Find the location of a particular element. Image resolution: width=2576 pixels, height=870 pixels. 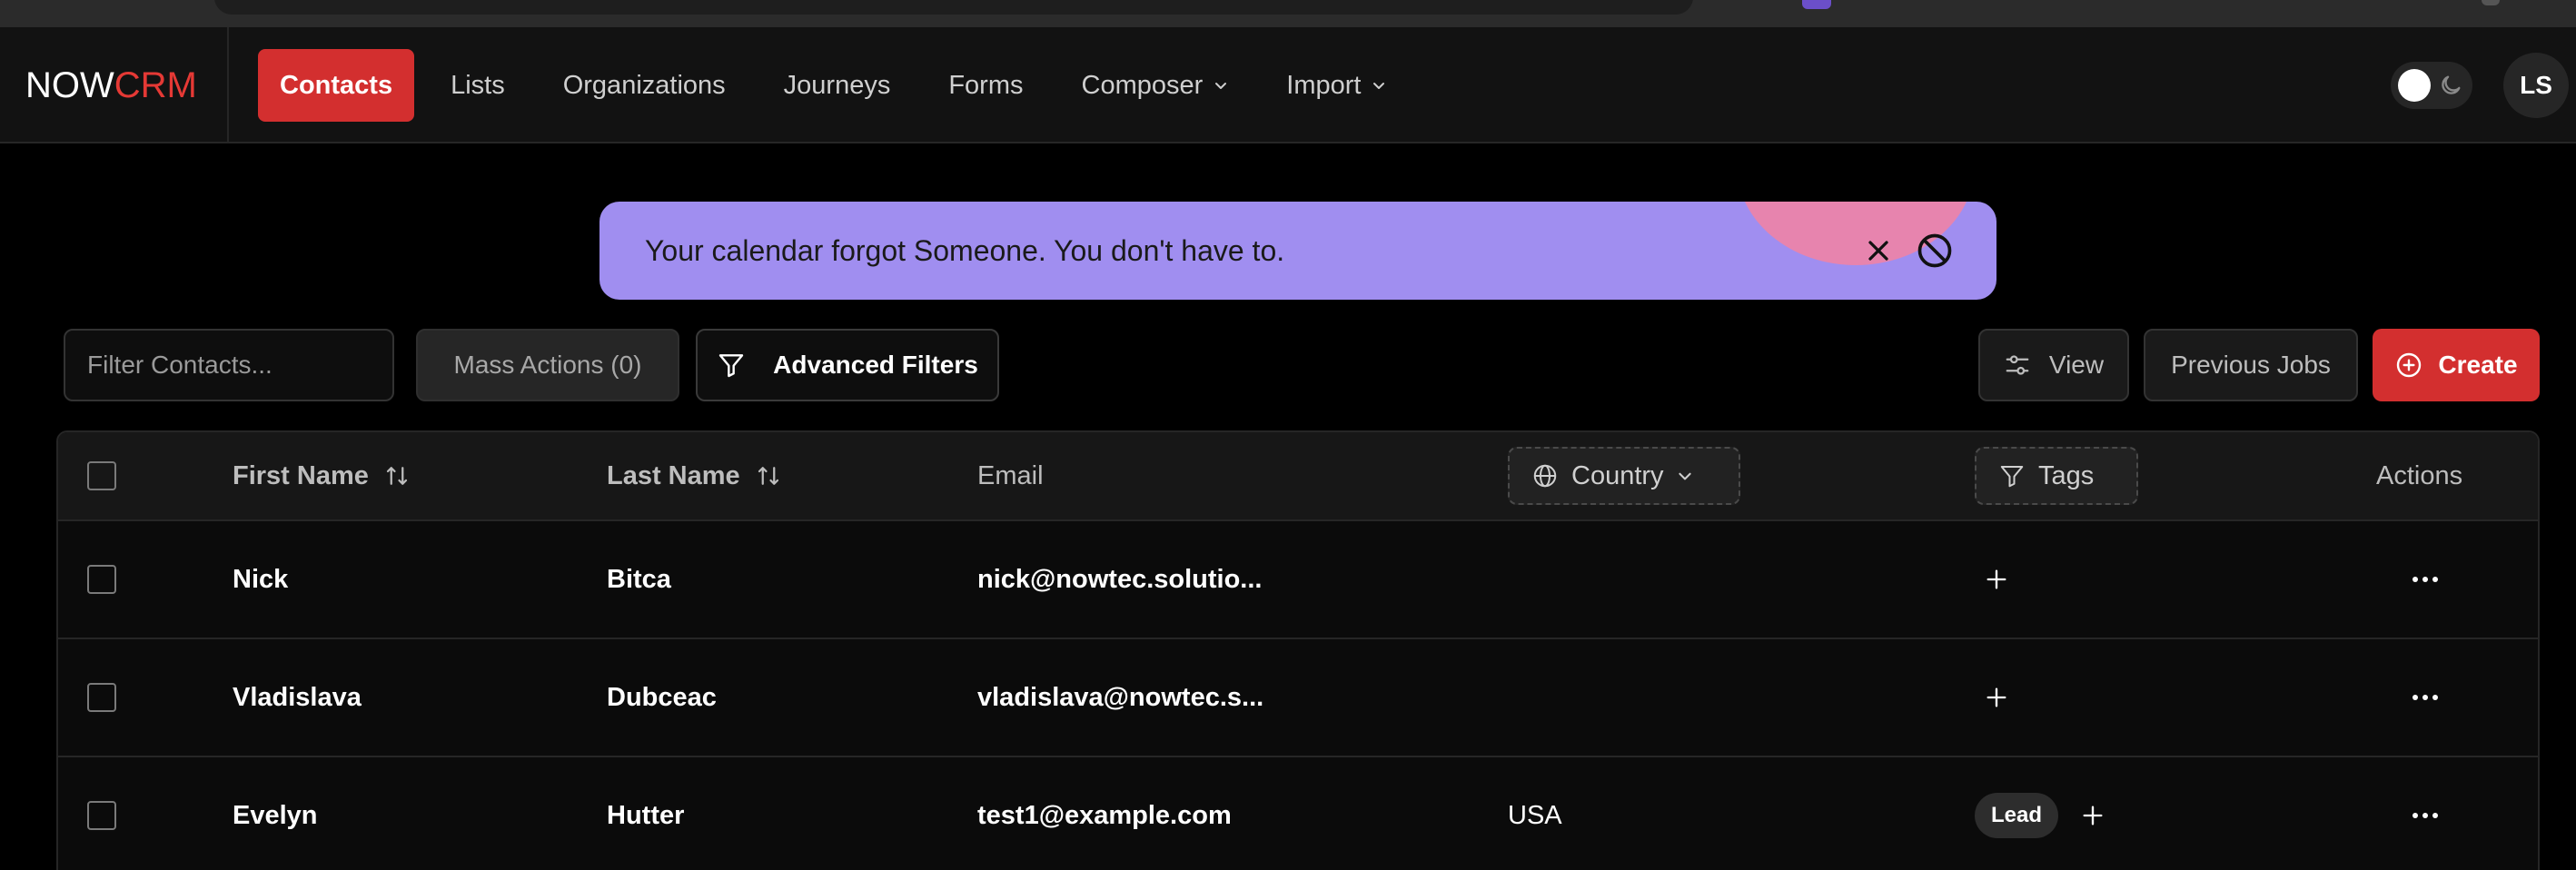

country-filter-chip: Country is located at coordinates (1624, 476).